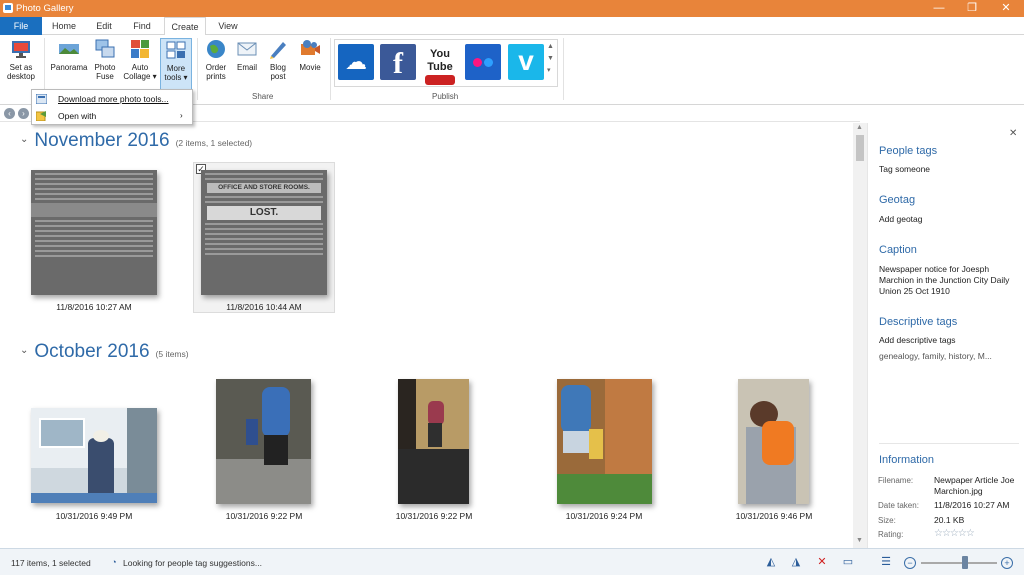 The image size is (1024, 575). I want to click on more-tools-icon, so click(176, 50).